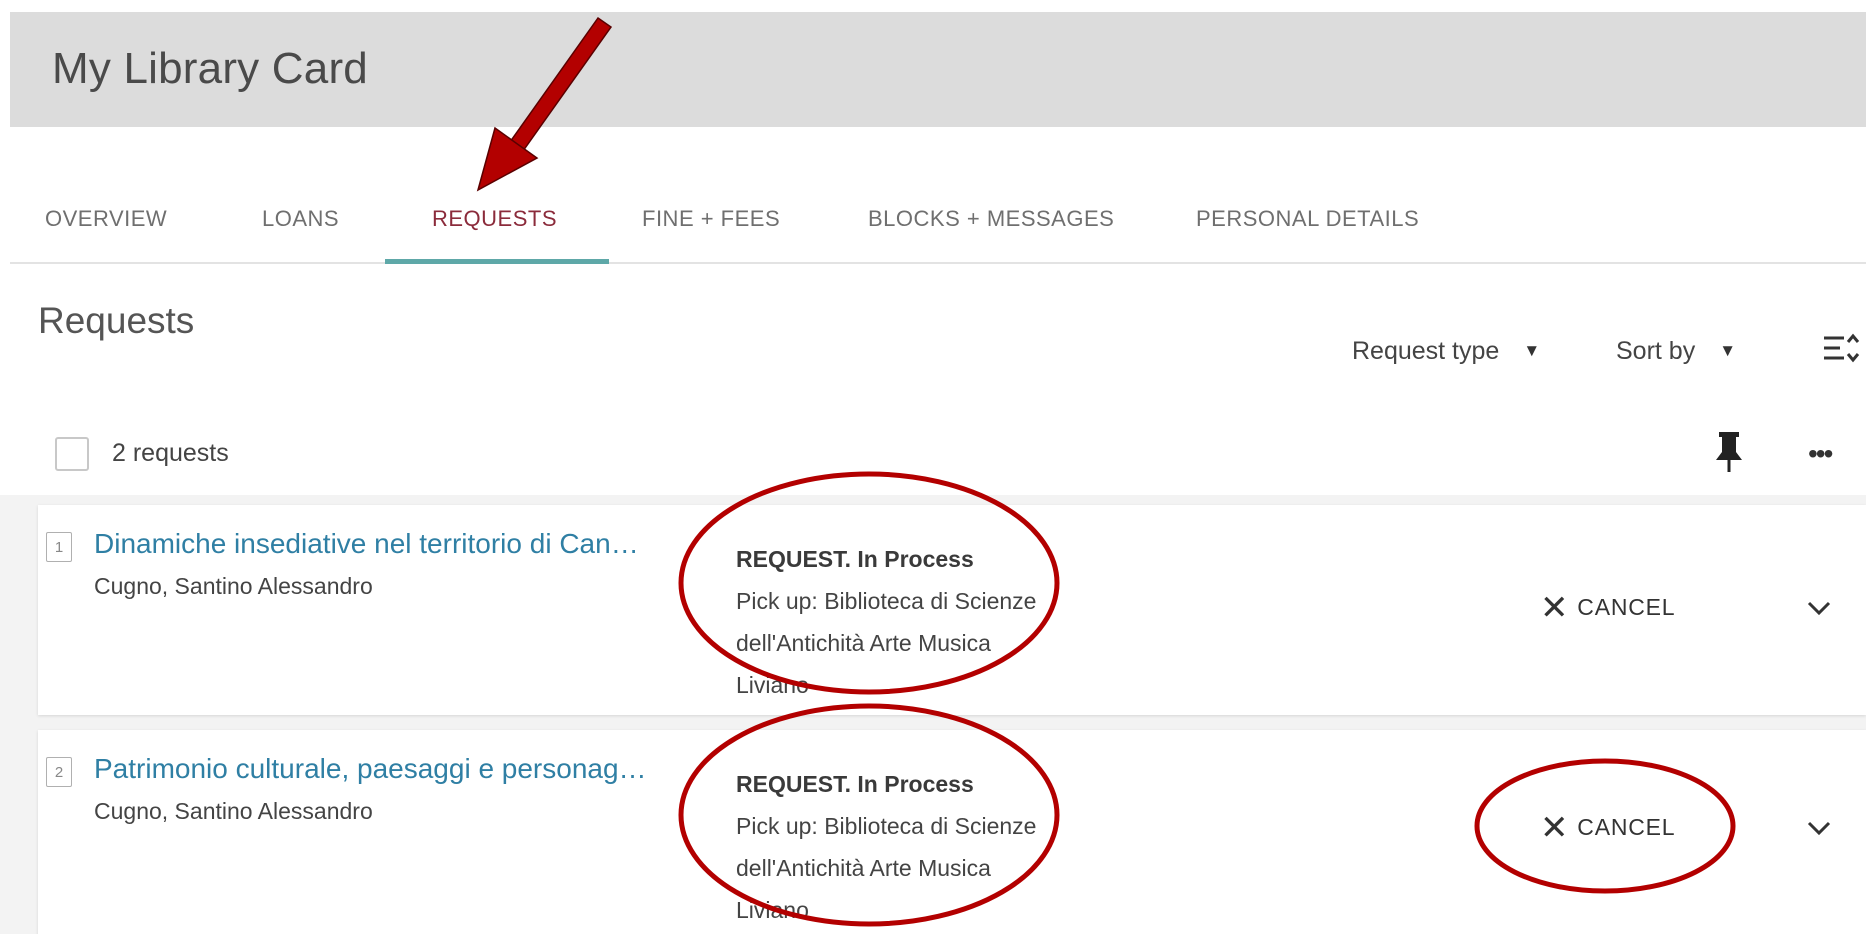  What do you see at coordinates (1729, 452) in the screenshot?
I see `pin-icon` at bounding box center [1729, 452].